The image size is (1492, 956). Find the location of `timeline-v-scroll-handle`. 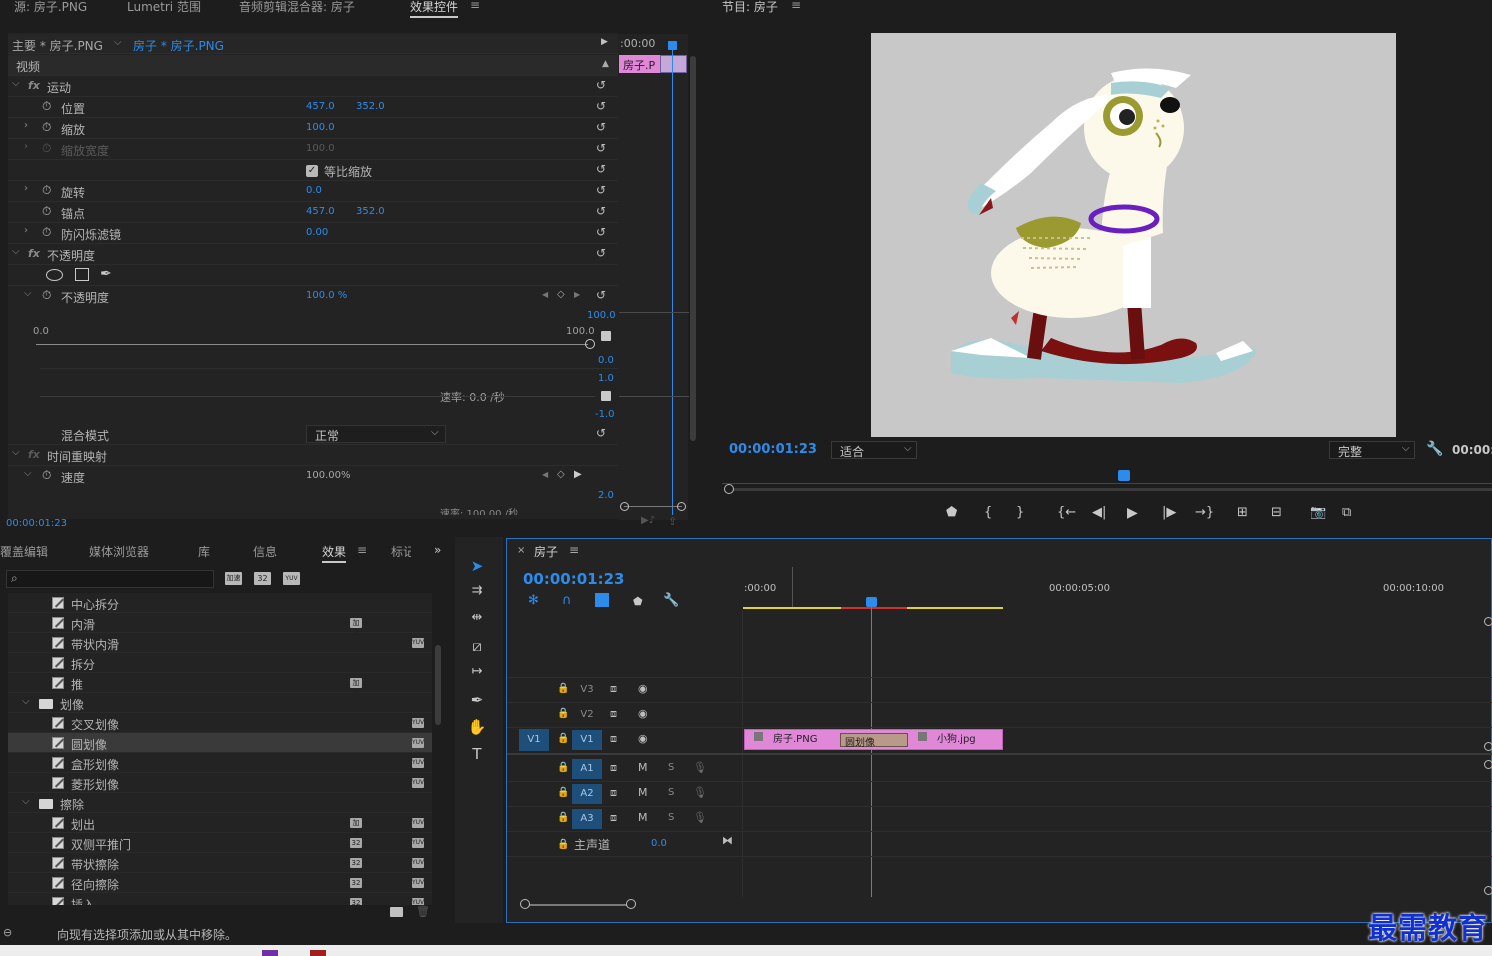

timeline-v-scroll-handle is located at coordinates (1488, 621).